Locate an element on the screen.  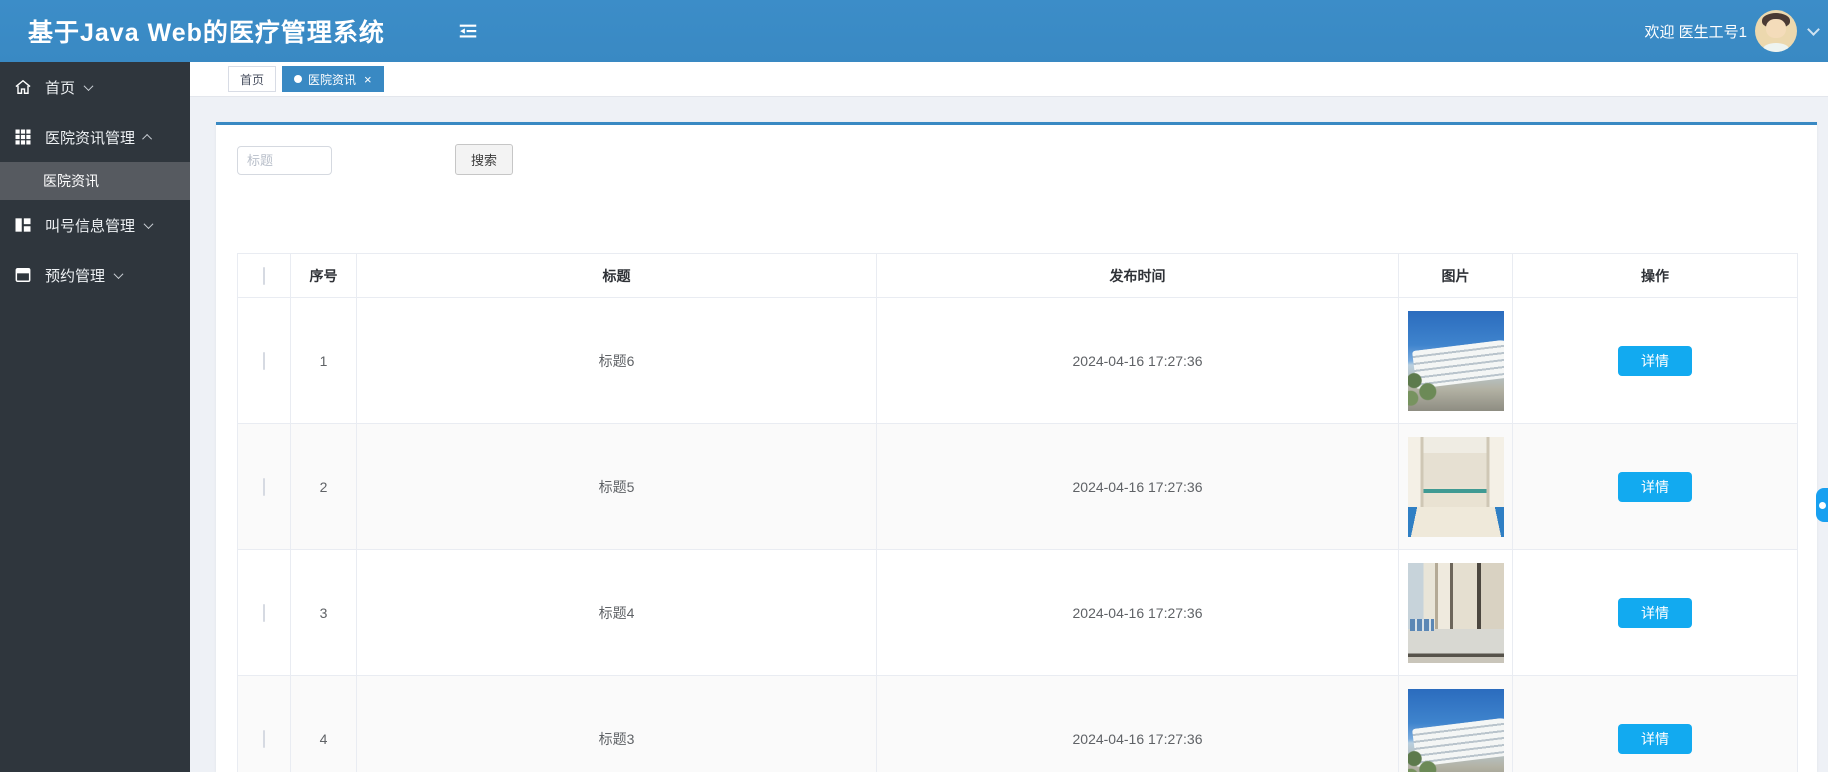
row-title: 标题3 is located at coordinates (616, 723).